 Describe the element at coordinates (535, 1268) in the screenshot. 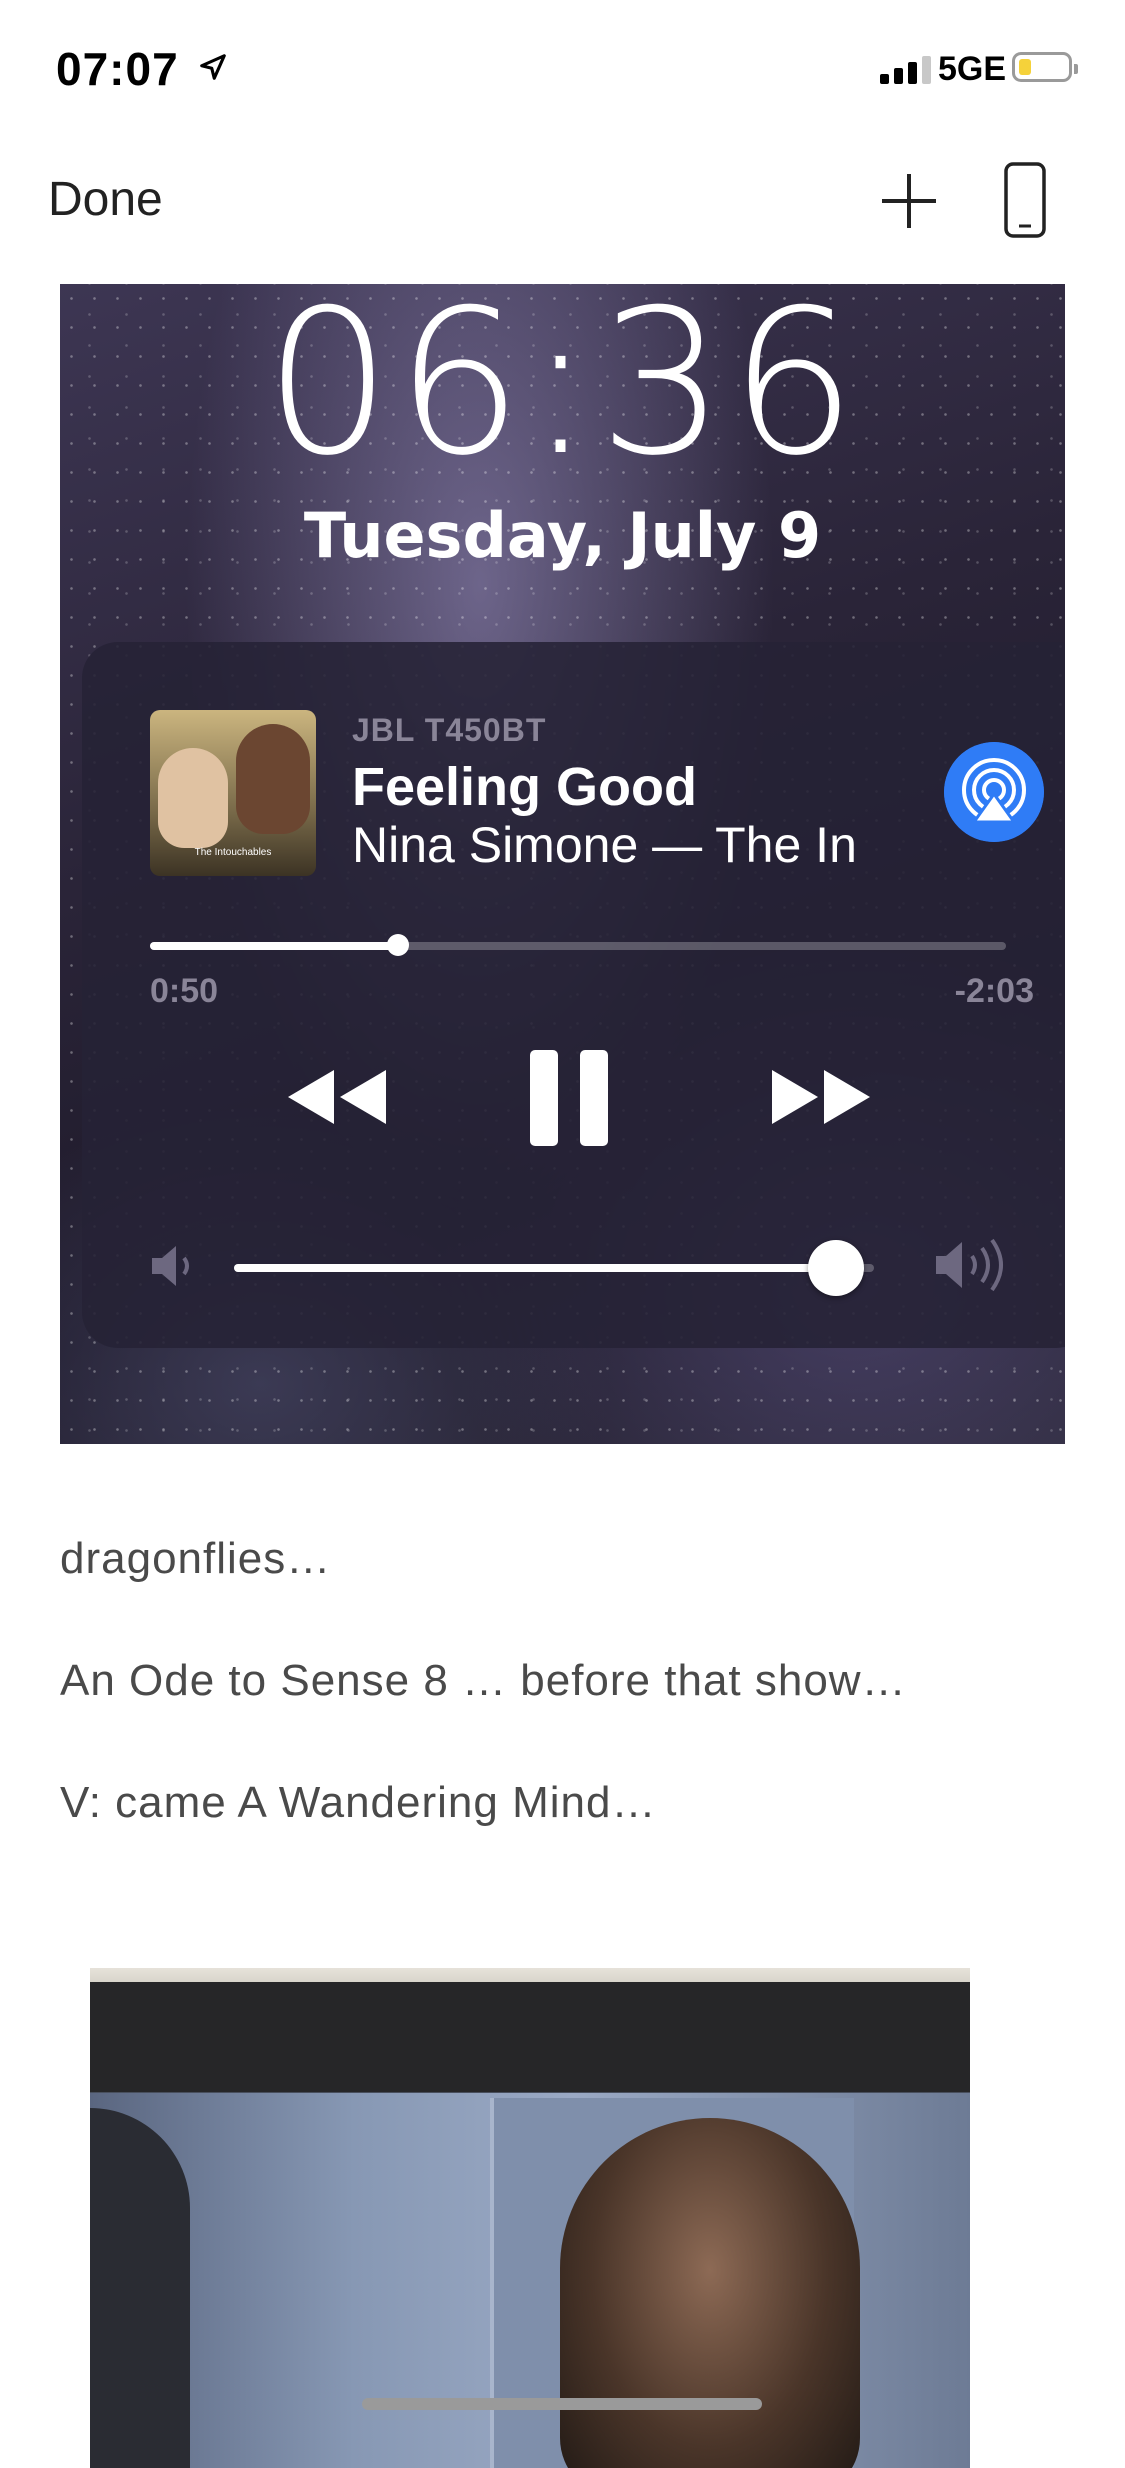

I see `volume-level` at that location.